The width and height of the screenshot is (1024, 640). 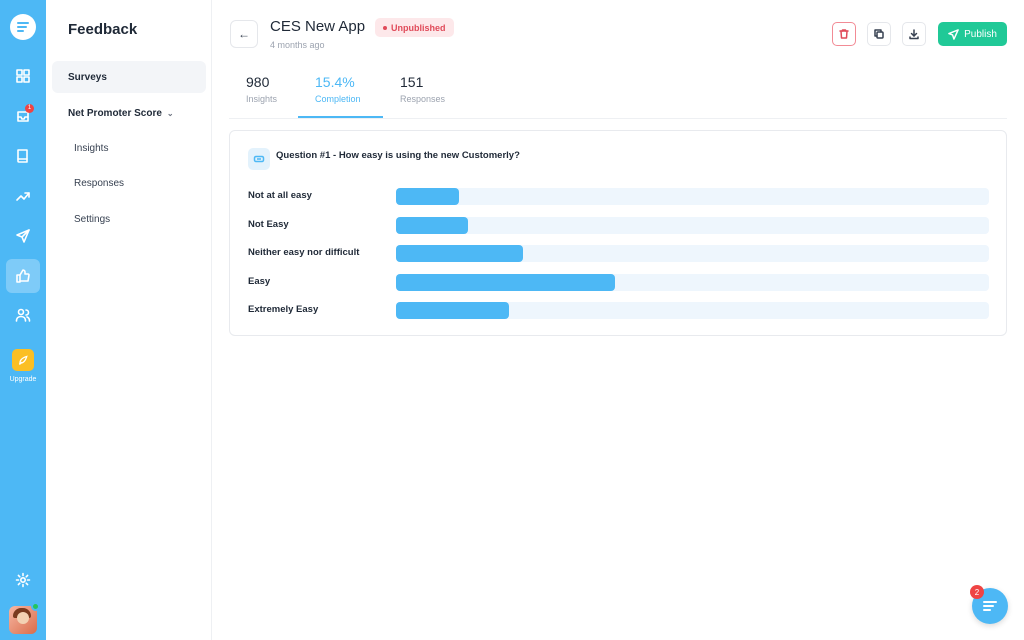 I want to click on back-button: ←, so click(x=244, y=34).